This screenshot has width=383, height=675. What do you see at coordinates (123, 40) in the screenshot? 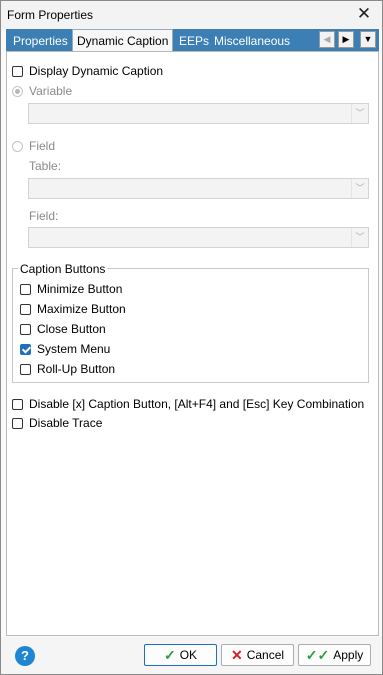
I see `tab-dynamic-caption: Dynamic Caption` at bounding box center [123, 40].